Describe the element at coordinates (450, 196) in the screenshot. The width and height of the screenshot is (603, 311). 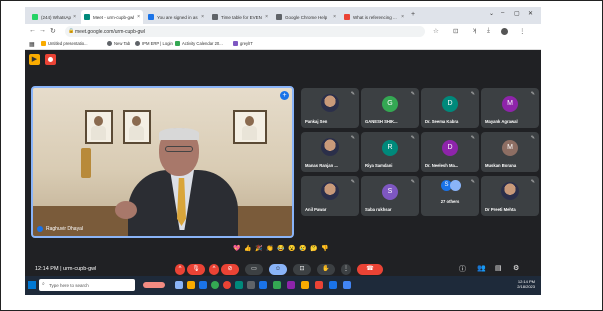
I see `participant-tile: ✎ S 27 others` at that location.